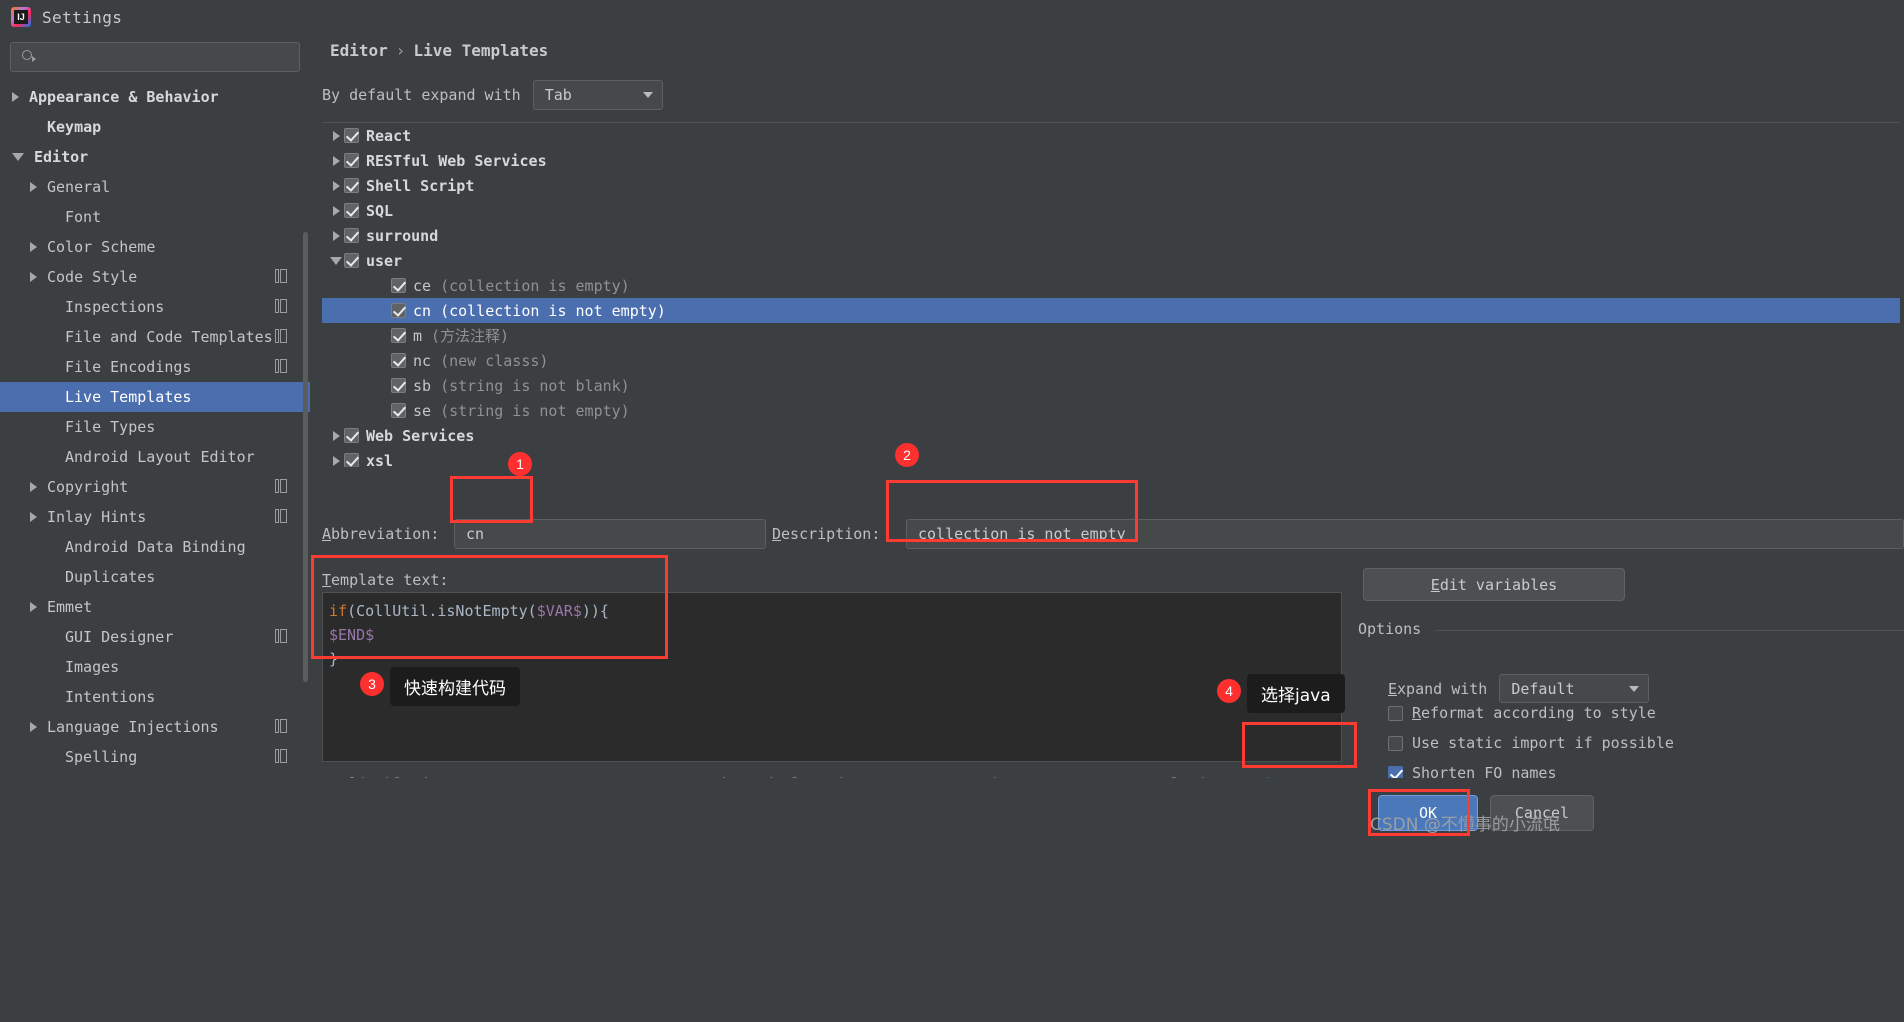 The width and height of the screenshot is (1904, 1022). I want to click on sidebar-item-file-encodings: File Encodings, so click(155, 367).